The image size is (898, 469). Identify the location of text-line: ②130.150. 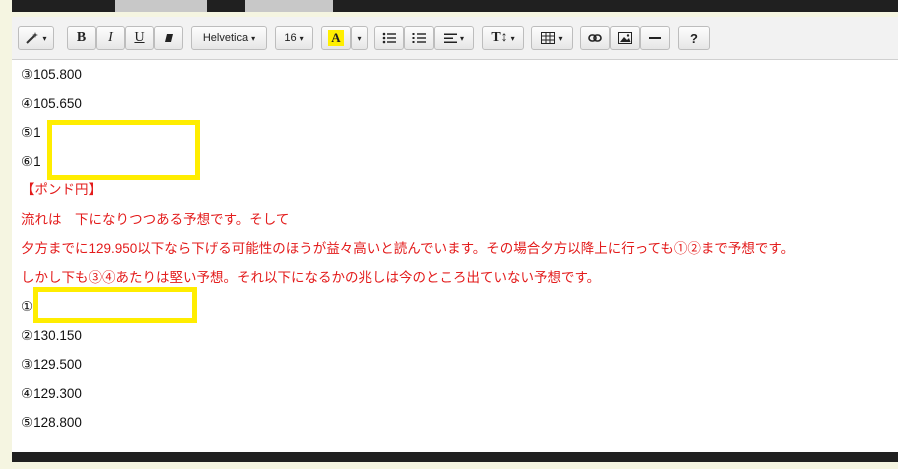
(51, 335).